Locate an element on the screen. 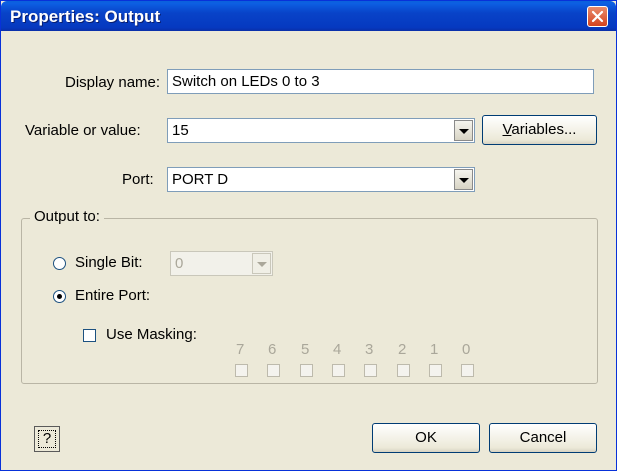 The height and width of the screenshot is (471, 617). use-masking-checkbox is located at coordinates (89, 335).